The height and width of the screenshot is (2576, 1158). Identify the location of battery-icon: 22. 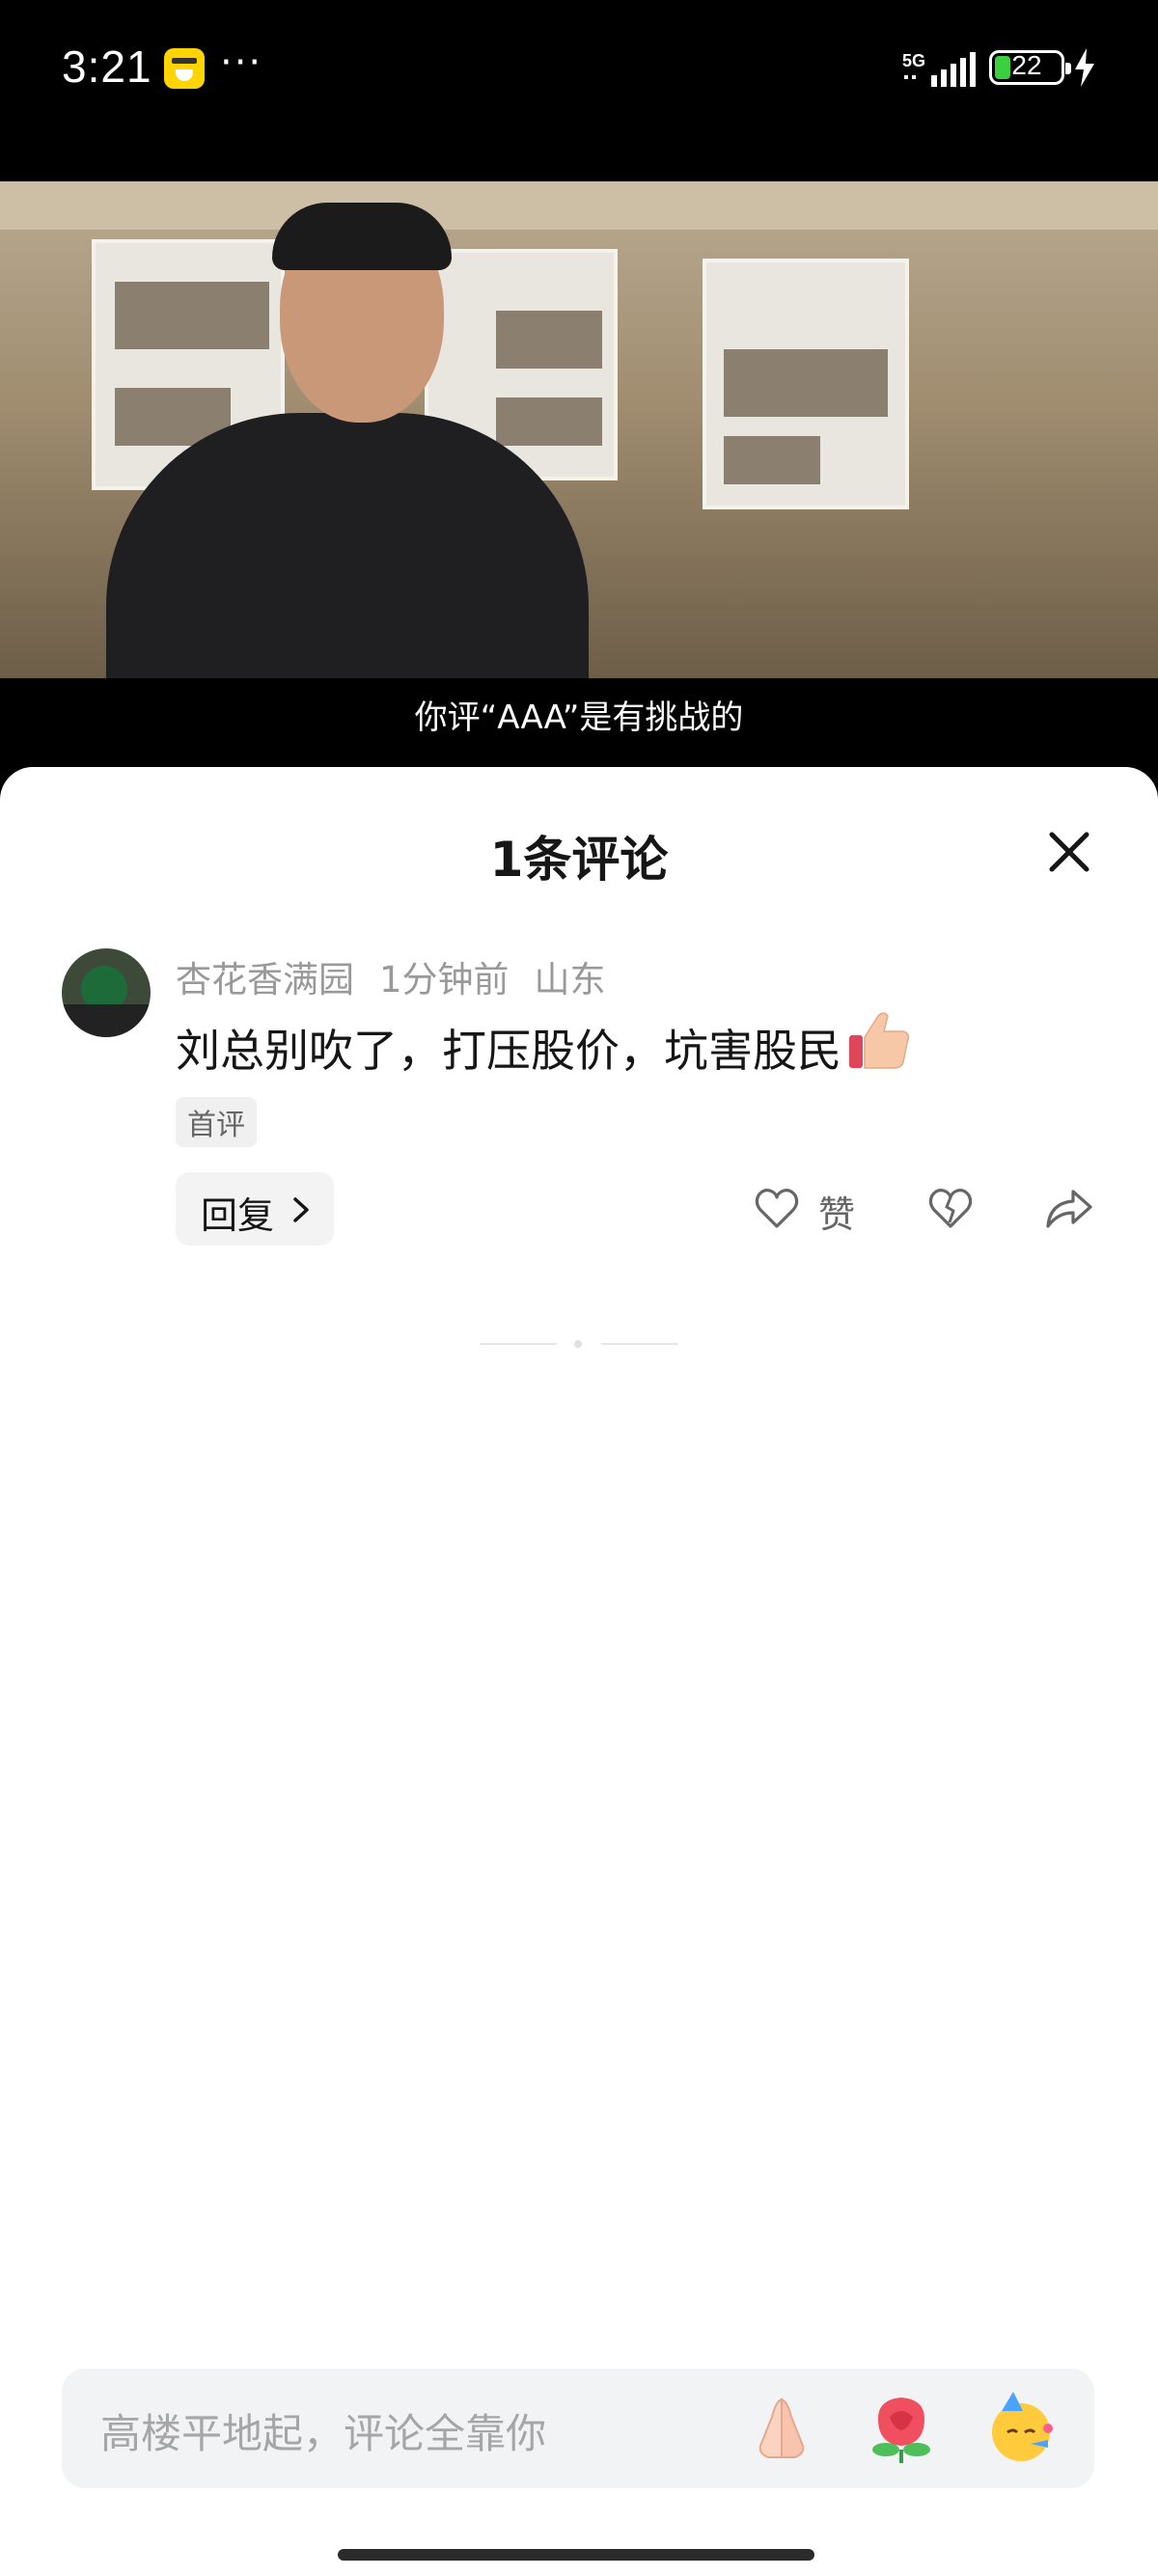
(1030, 67).